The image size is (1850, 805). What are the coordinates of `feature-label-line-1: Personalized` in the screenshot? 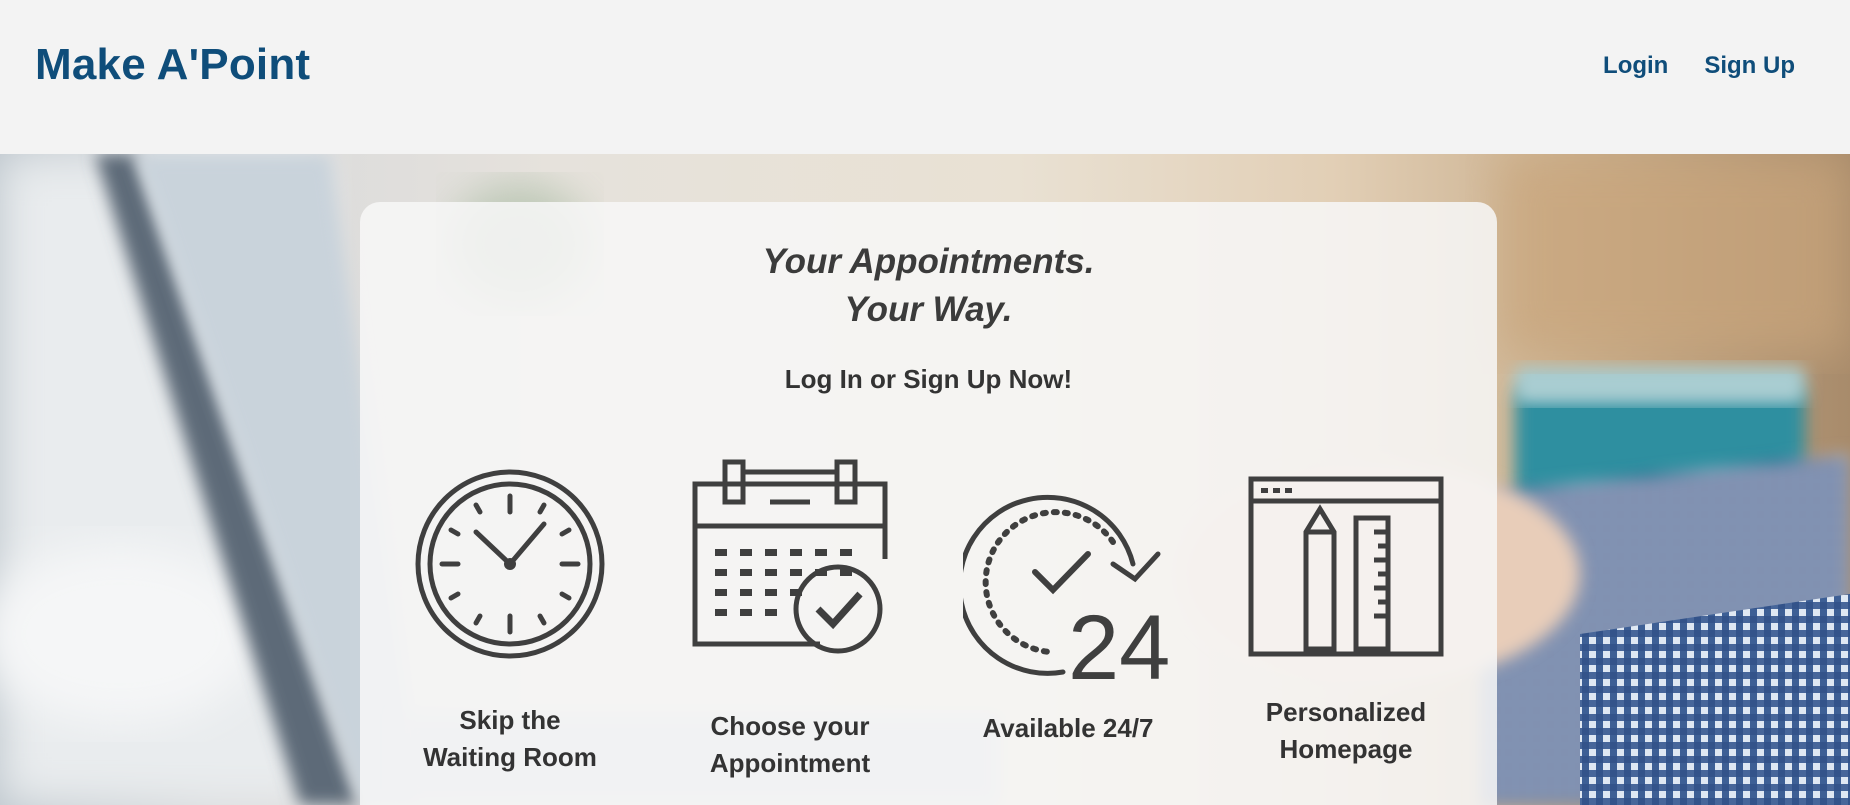 It's located at (1346, 712).